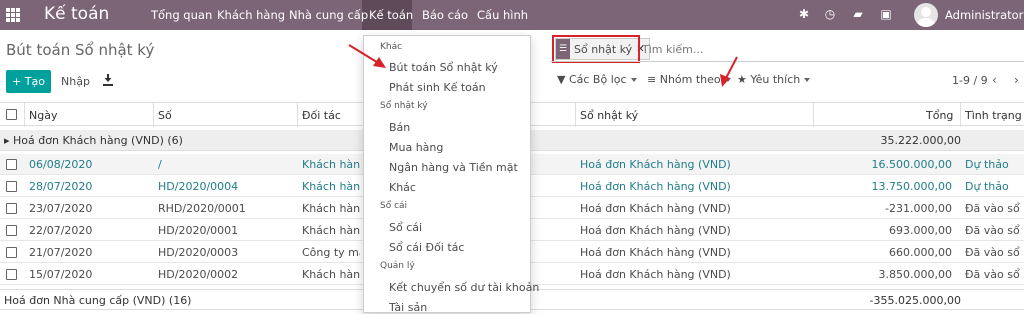 The width and height of the screenshot is (1024, 314). Describe the element at coordinates (918, 208) in the screenshot. I see `row-total: -231.000,00` at that location.